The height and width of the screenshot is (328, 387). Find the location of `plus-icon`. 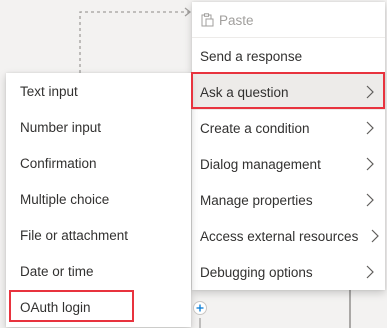

plus-icon is located at coordinates (200, 308).